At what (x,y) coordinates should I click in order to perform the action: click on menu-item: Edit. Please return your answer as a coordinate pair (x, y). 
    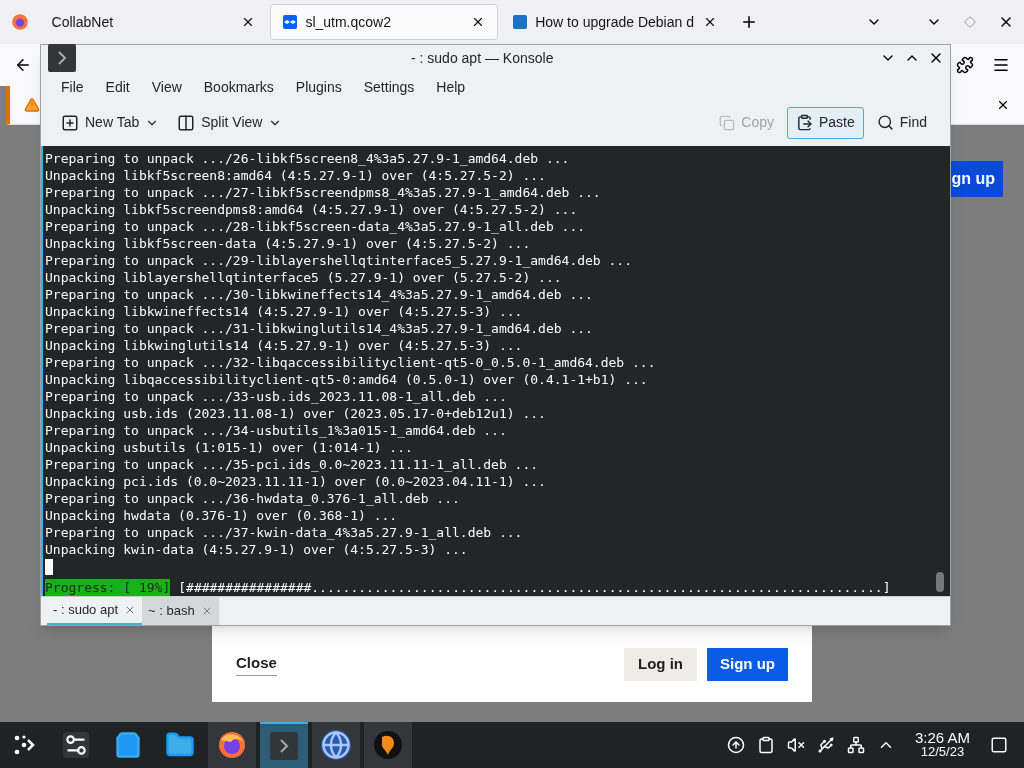
    Looking at the image, I should click on (117, 87).